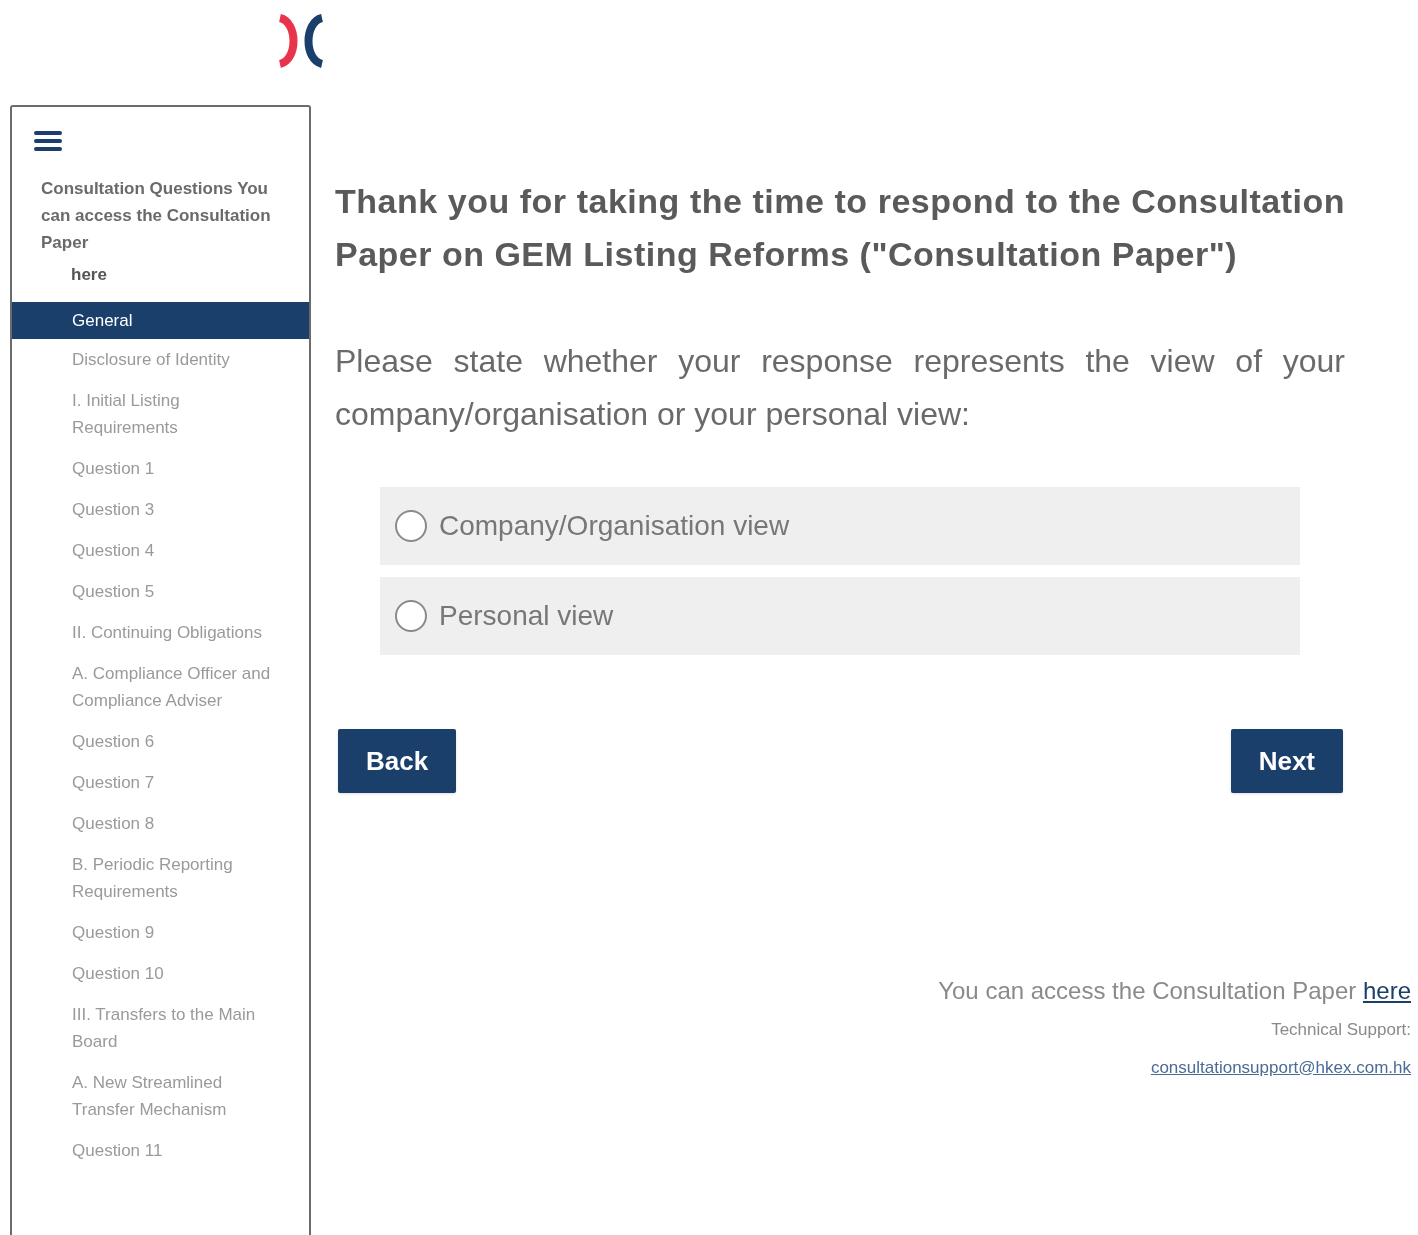  What do you see at coordinates (301, 41) in the screenshot?
I see `logo-icon` at bounding box center [301, 41].